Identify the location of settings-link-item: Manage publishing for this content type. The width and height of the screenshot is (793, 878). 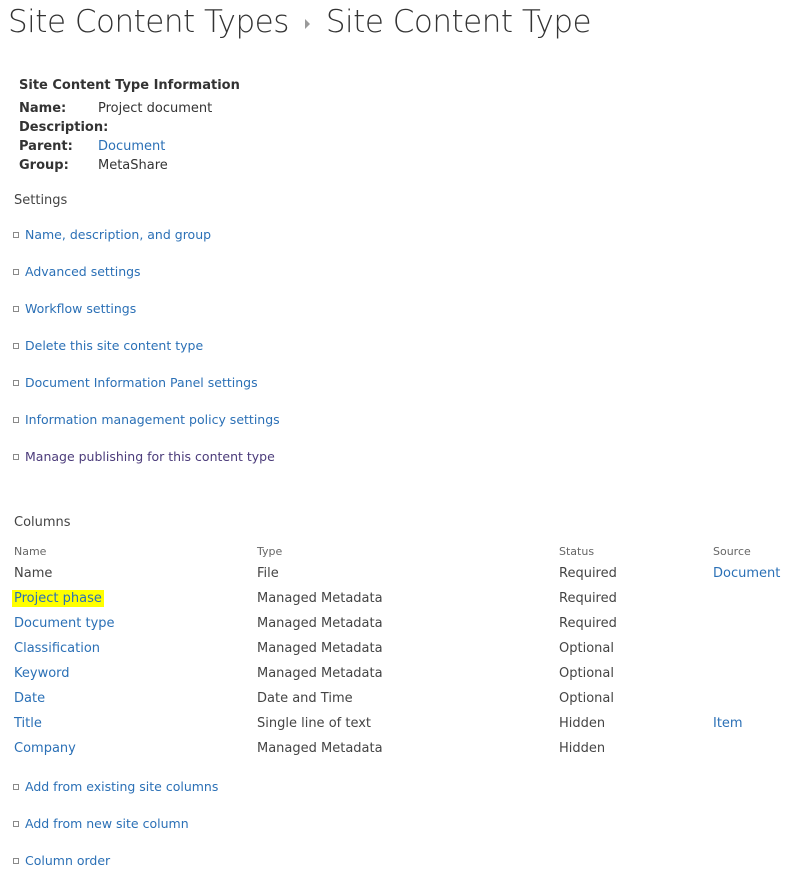
(146, 456).